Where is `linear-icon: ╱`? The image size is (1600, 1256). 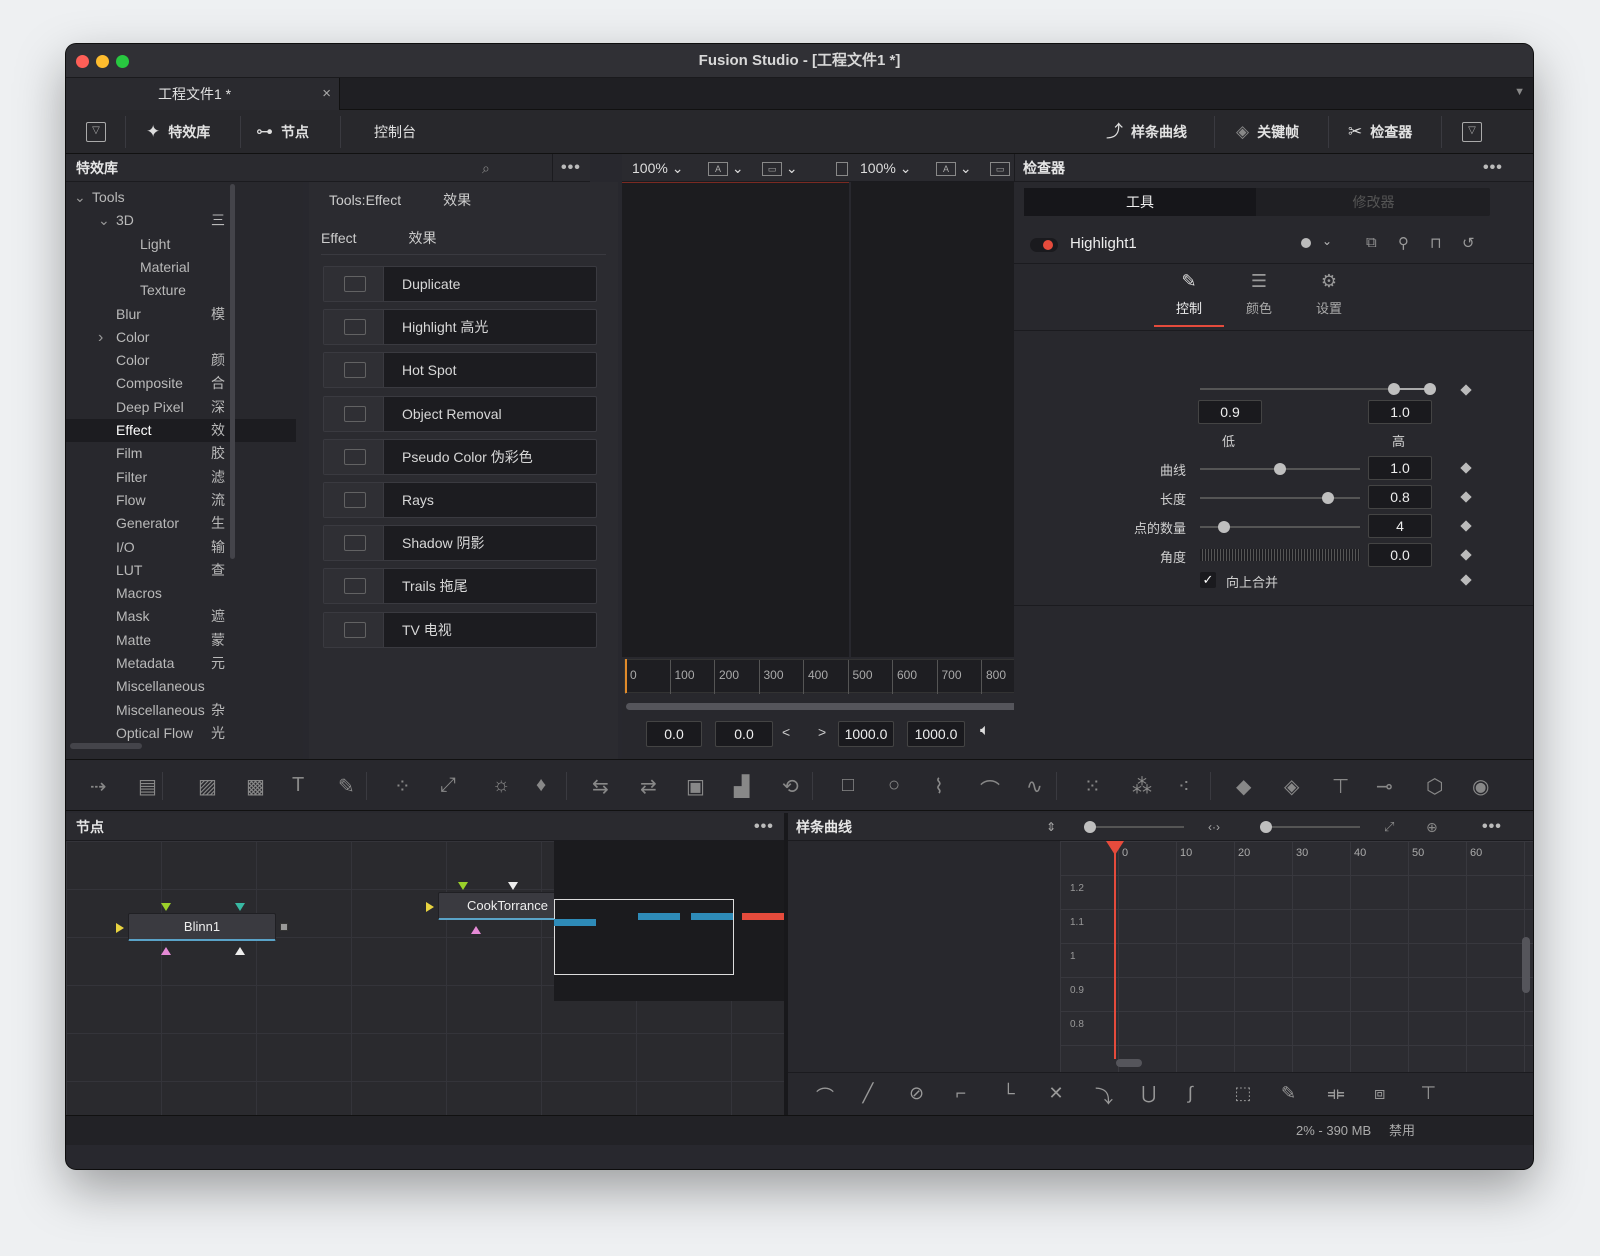 linear-icon: ╱ is located at coordinates (868, 1093).